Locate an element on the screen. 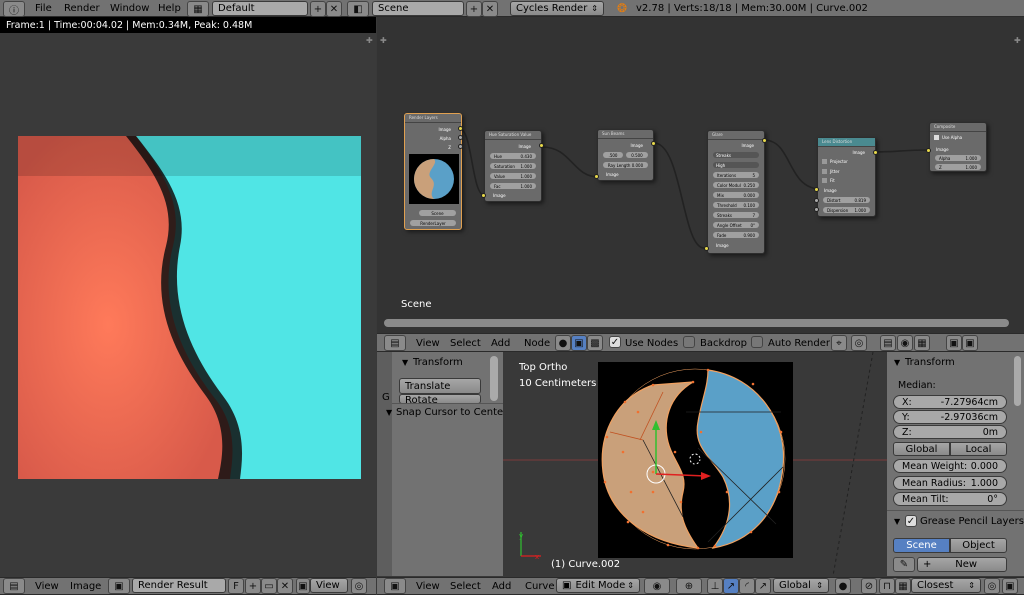 The width and height of the screenshot is (1024, 595). gp-object-toggle: Object is located at coordinates (978, 545).